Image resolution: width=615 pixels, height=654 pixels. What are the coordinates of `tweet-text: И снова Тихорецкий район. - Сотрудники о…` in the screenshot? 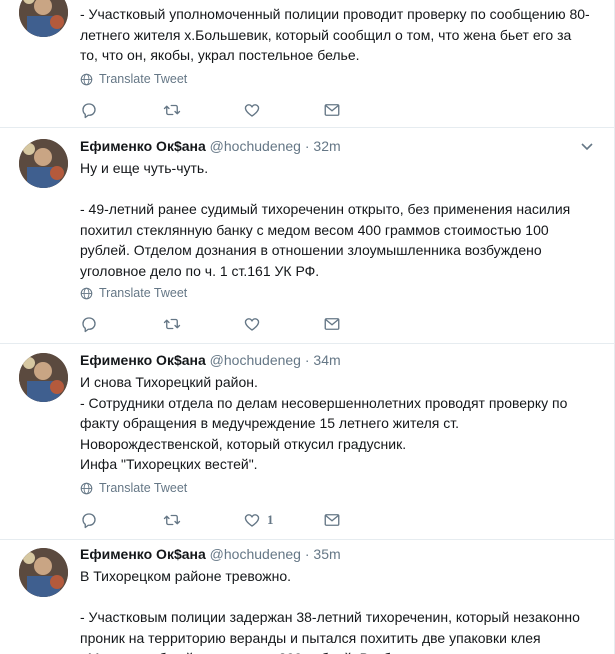 It's located at (324, 423).